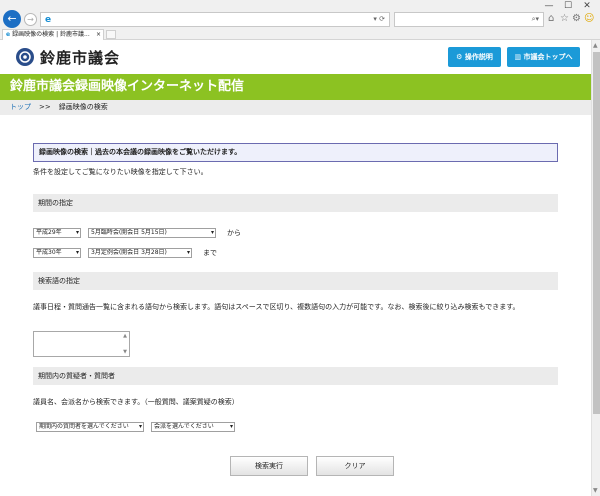 The image size is (600, 496). Describe the element at coordinates (469, 19) in the screenshot. I see `search-box: ⌕▾` at that location.